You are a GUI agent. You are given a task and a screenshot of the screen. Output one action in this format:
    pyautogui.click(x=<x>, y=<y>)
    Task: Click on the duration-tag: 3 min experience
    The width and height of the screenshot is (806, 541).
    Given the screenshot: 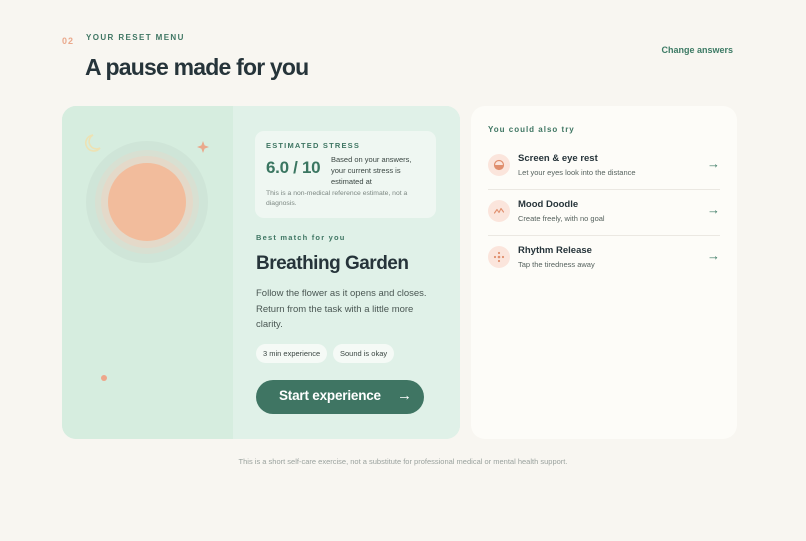 What is the action you would take?
    pyautogui.click(x=292, y=353)
    